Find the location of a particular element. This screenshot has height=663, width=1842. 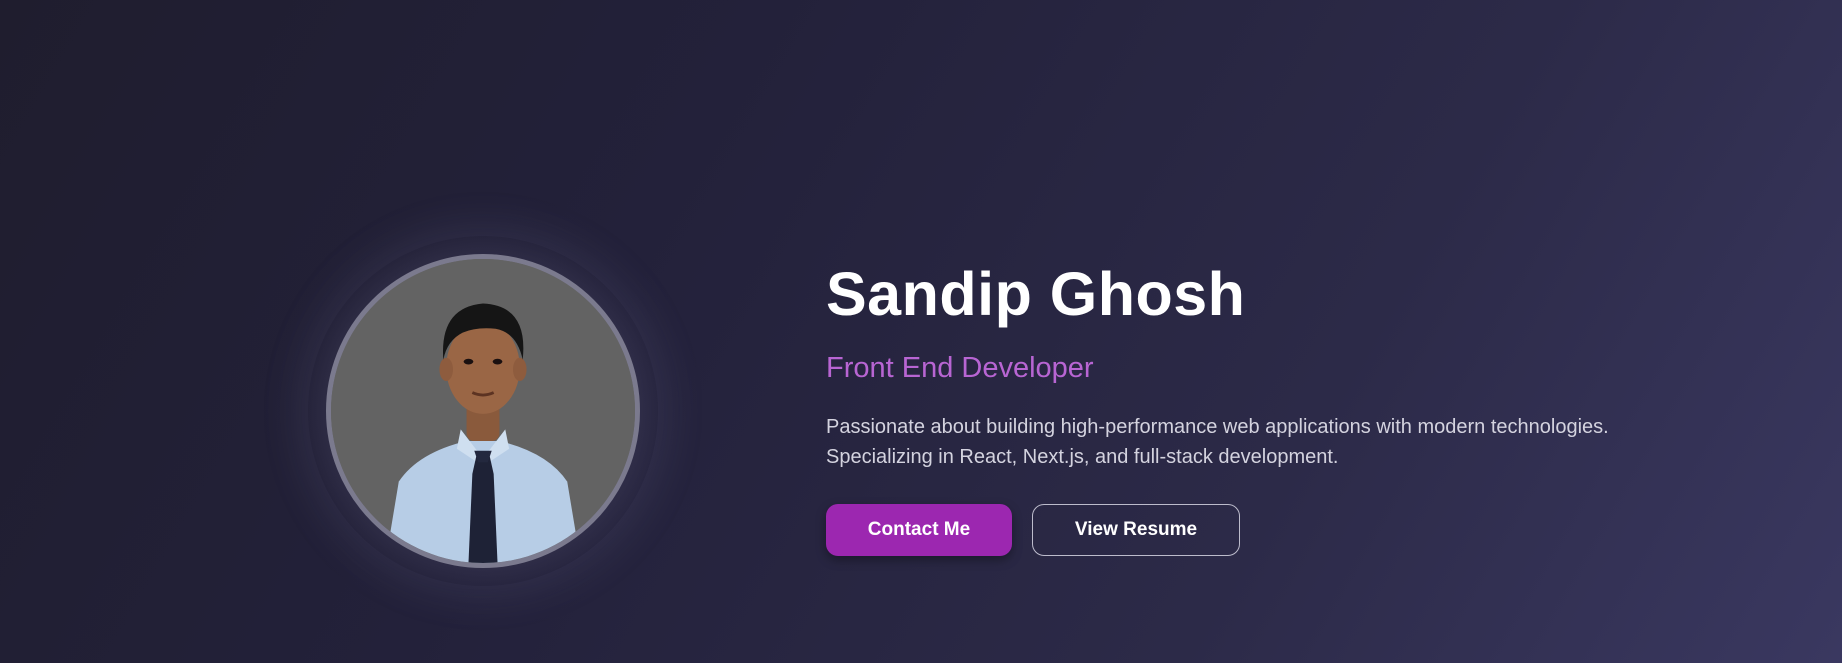

contact-me-button: Contact Me is located at coordinates (919, 530).